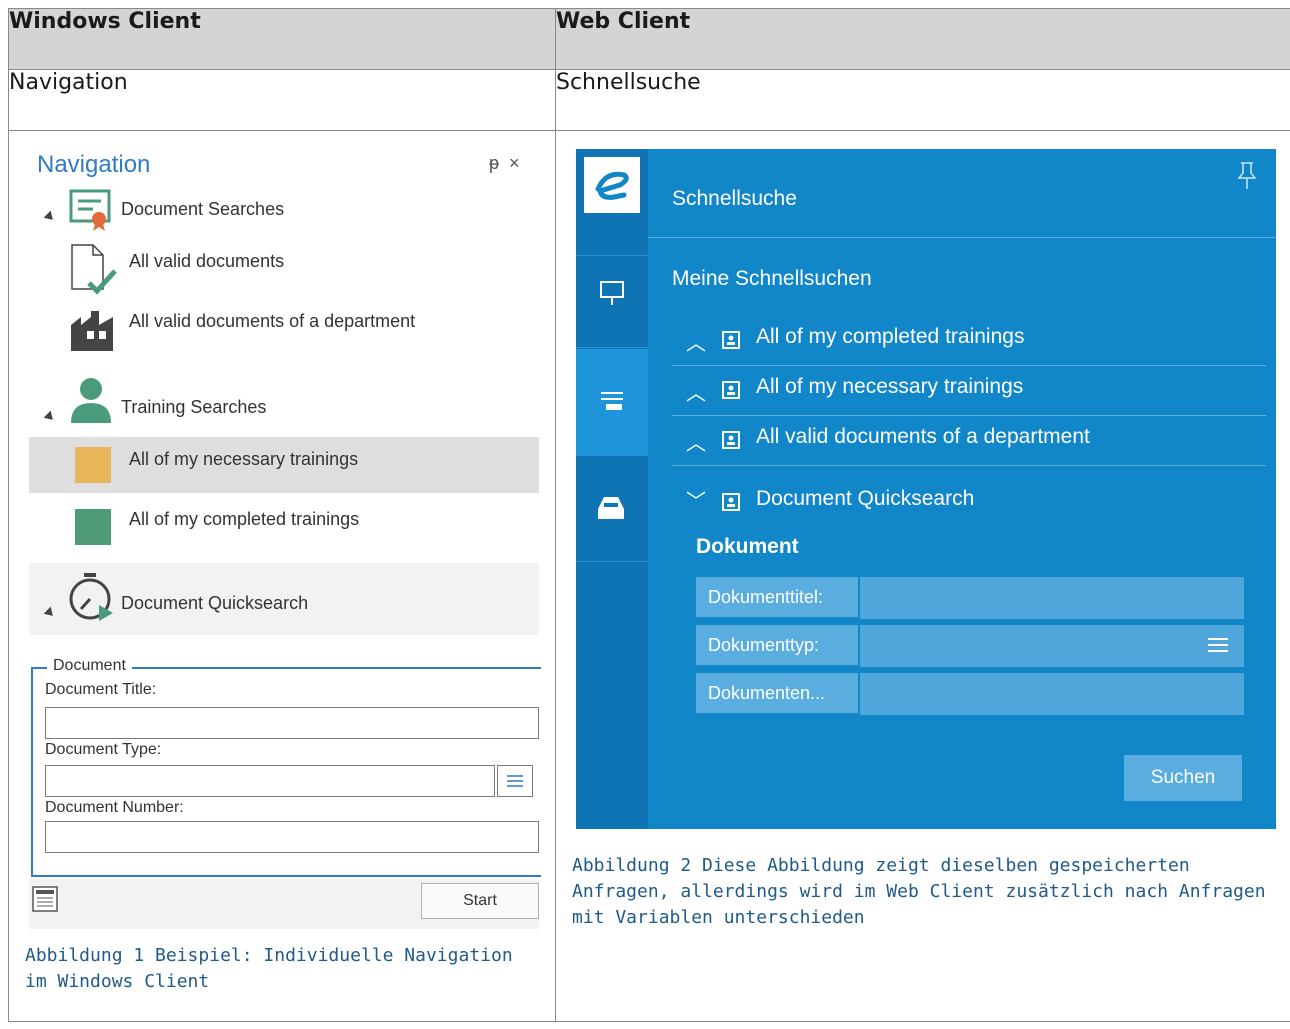 The width and height of the screenshot is (1290, 1029). Describe the element at coordinates (772, 278) in the screenshot. I see `my-quicksearches-heading: Meine Schnellsuchen` at that location.